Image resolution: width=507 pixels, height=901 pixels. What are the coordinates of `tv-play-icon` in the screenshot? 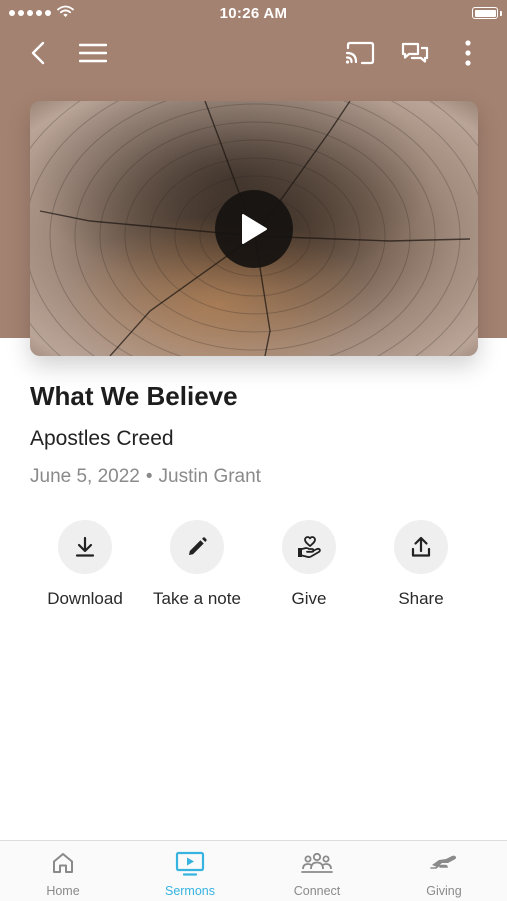 It's located at (190, 863).